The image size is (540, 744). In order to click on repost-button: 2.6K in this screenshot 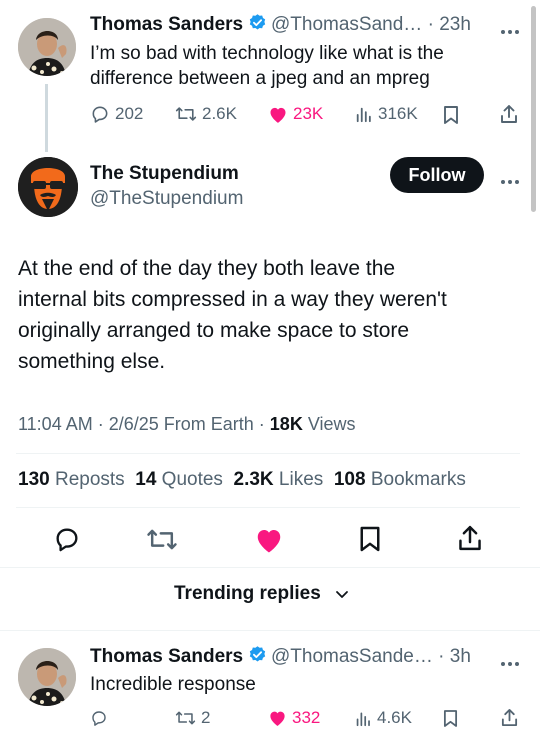, I will do `click(206, 114)`.